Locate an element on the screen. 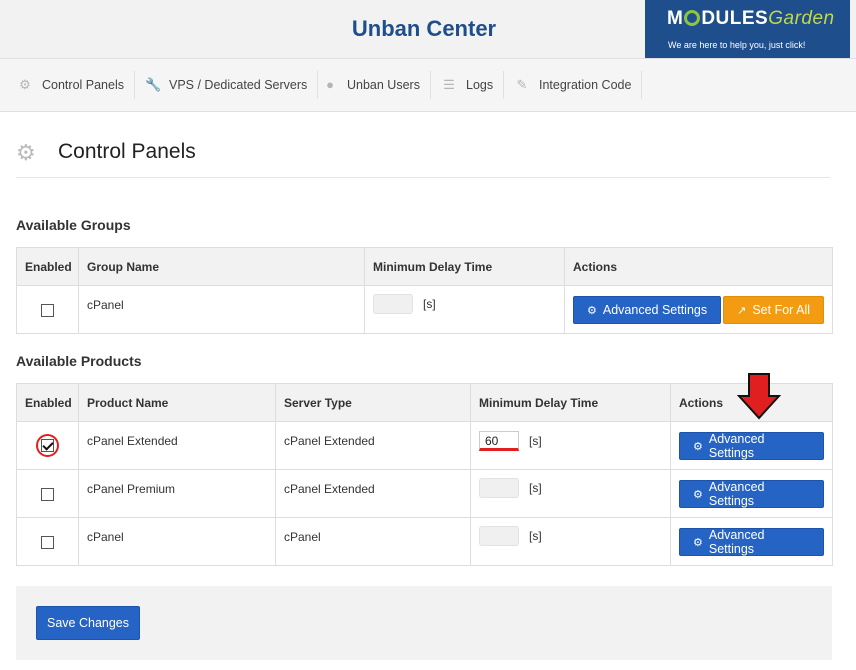 The height and width of the screenshot is (670, 856). form-footer: Save Changes is located at coordinates (424, 623).